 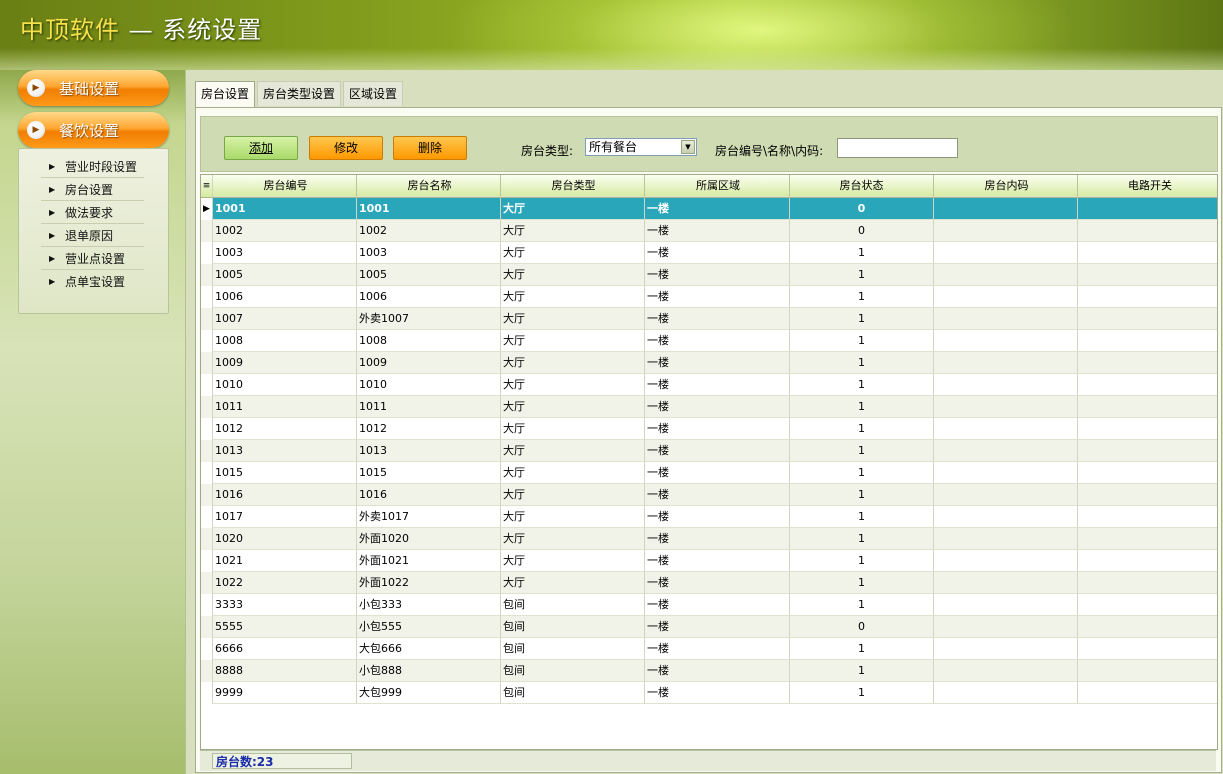 What do you see at coordinates (709, 495) in the screenshot?
I see `table-row: 1016 1016 大厅 一楼 1` at bounding box center [709, 495].